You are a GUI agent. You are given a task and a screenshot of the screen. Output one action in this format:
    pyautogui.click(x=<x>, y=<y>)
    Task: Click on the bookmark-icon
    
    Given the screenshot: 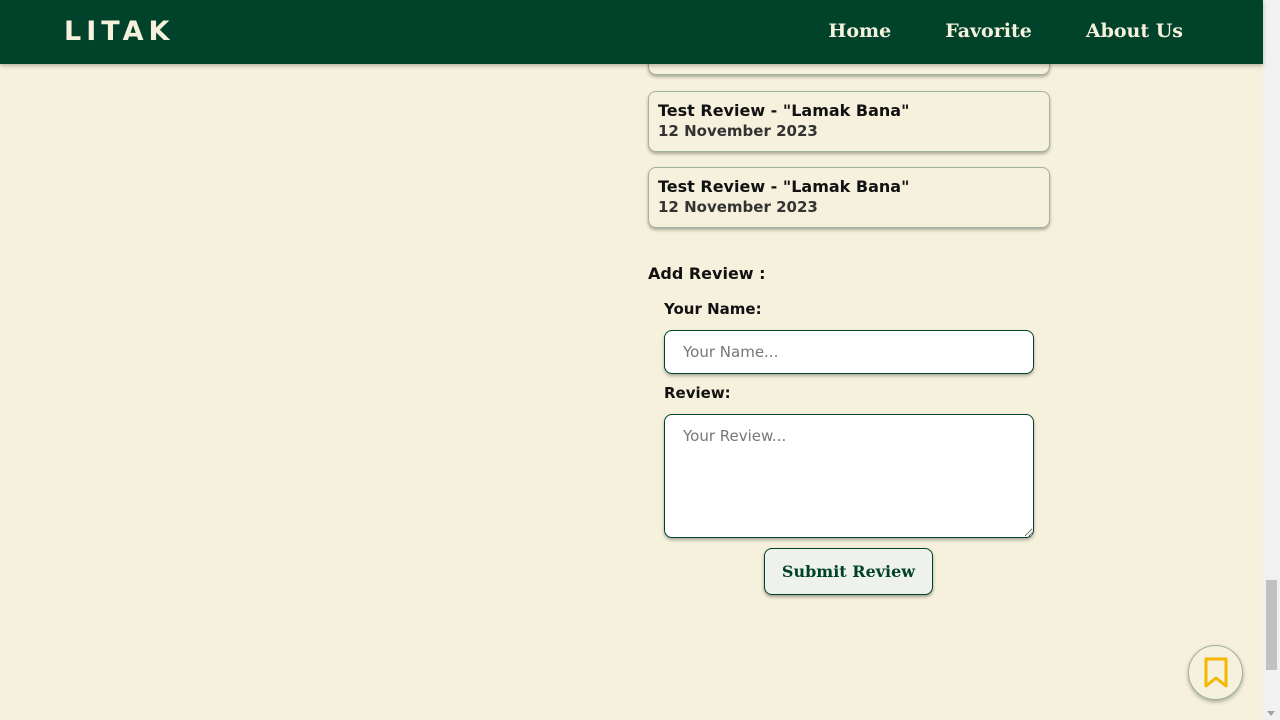 What is the action you would take?
    pyautogui.click(x=1215, y=672)
    